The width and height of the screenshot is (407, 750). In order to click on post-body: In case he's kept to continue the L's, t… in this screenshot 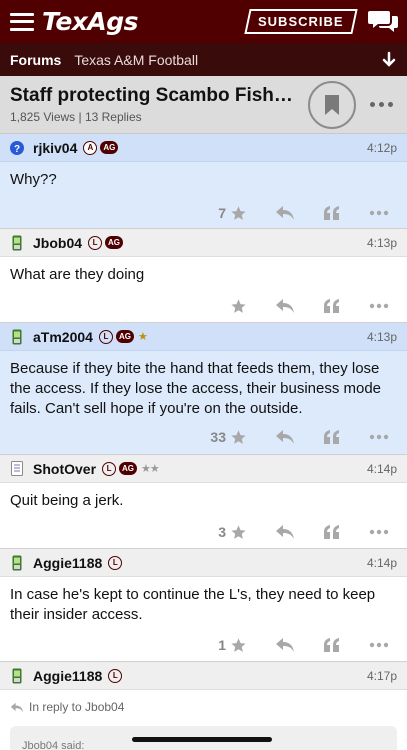, I will do `click(193, 604)`.